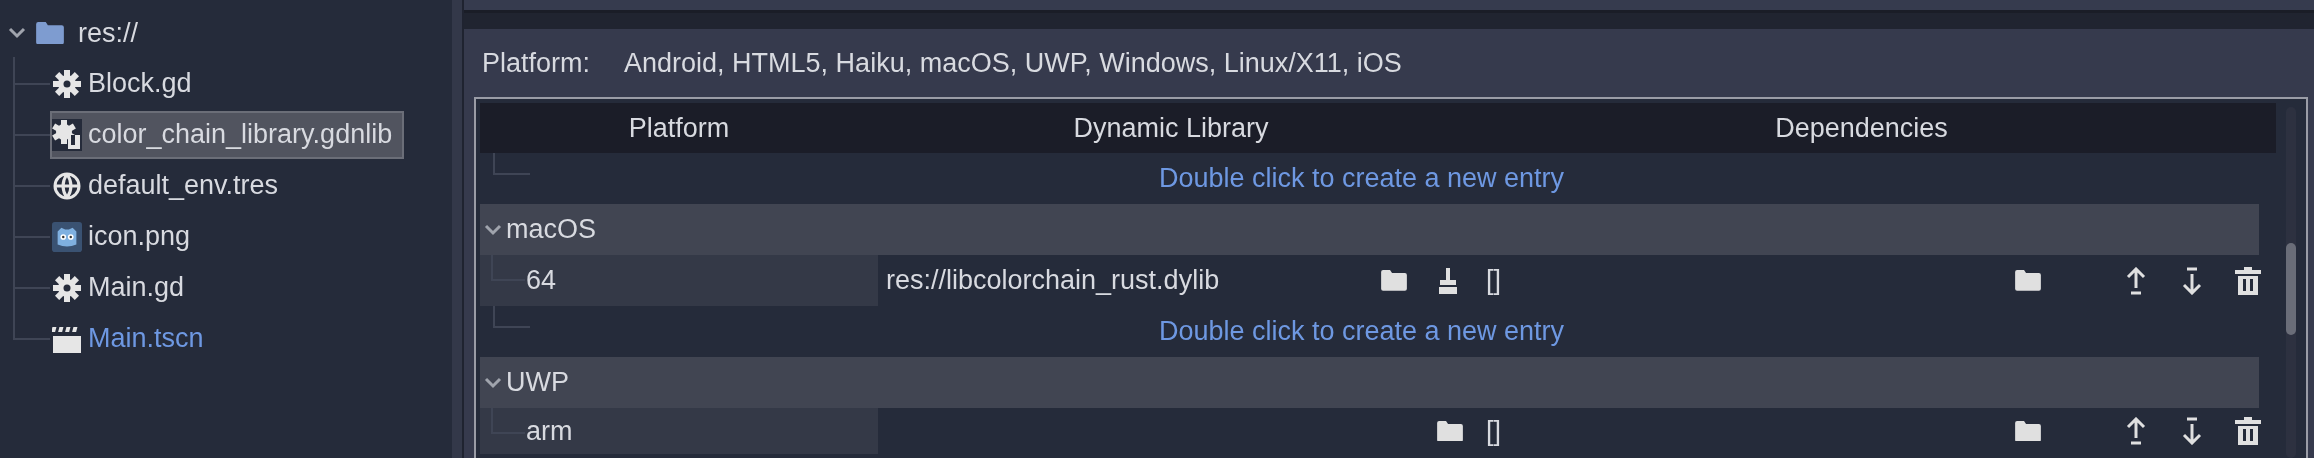 The height and width of the screenshot is (458, 2314). What do you see at coordinates (1013, 63) in the screenshot?
I see `platform-list: Android, HTML5, Haiku, macOS, UWP, Windows, Linux/X11, iOS` at bounding box center [1013, 63].